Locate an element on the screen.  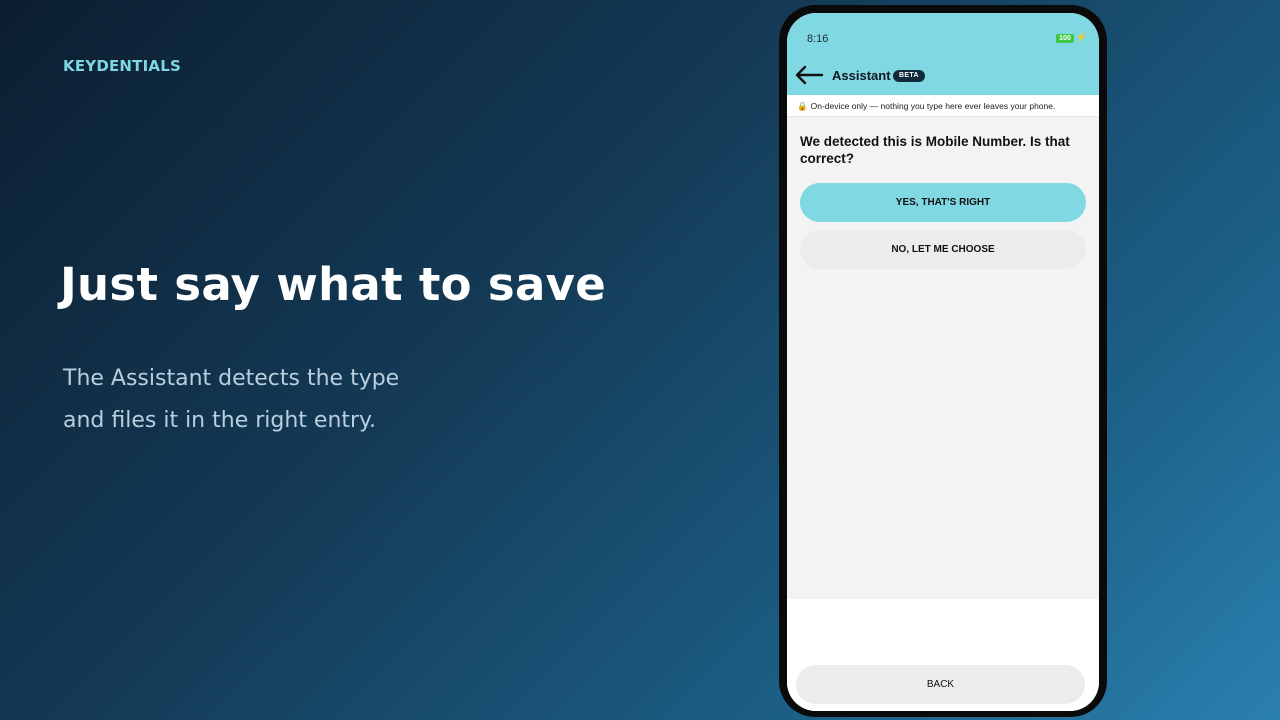
status-bar: 8:16 100 ⚡ is located at coordinates (943, 36).